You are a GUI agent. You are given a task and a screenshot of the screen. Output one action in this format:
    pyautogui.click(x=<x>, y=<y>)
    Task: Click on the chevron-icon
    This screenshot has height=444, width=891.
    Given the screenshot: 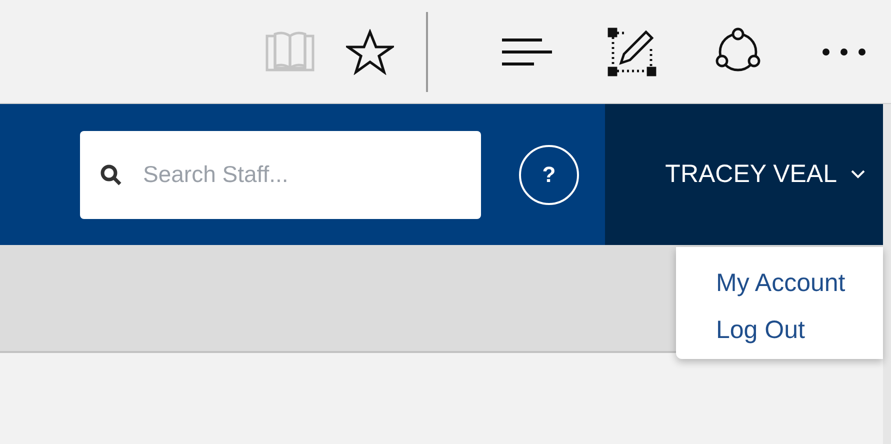 What is the action you would take?
    pyautogui.click(x=858, y=174)
    